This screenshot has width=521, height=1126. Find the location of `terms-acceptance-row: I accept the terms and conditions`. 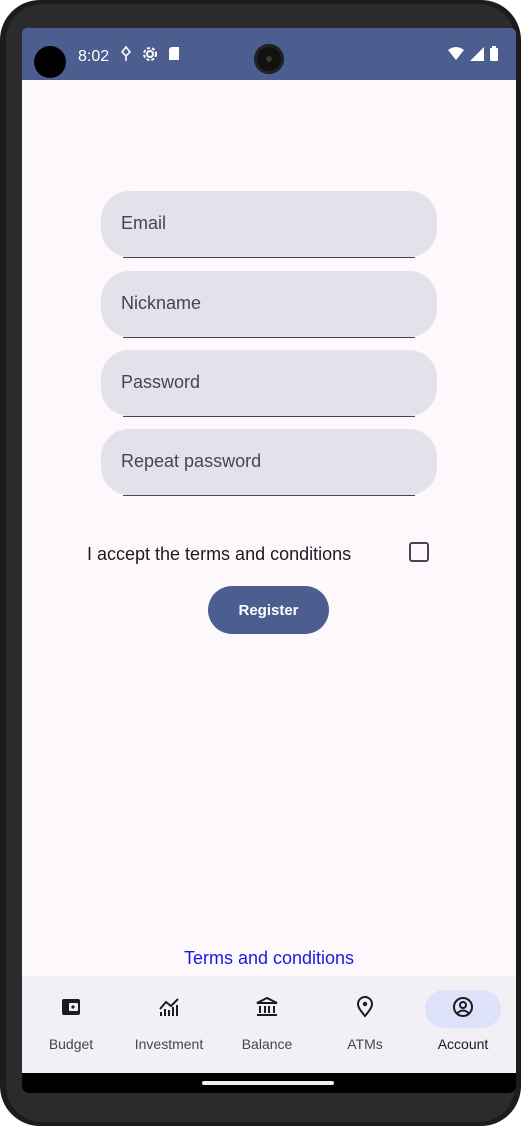

terms-acceptance-row: I accept the terms and conditions is located at coordinates (262, 555).